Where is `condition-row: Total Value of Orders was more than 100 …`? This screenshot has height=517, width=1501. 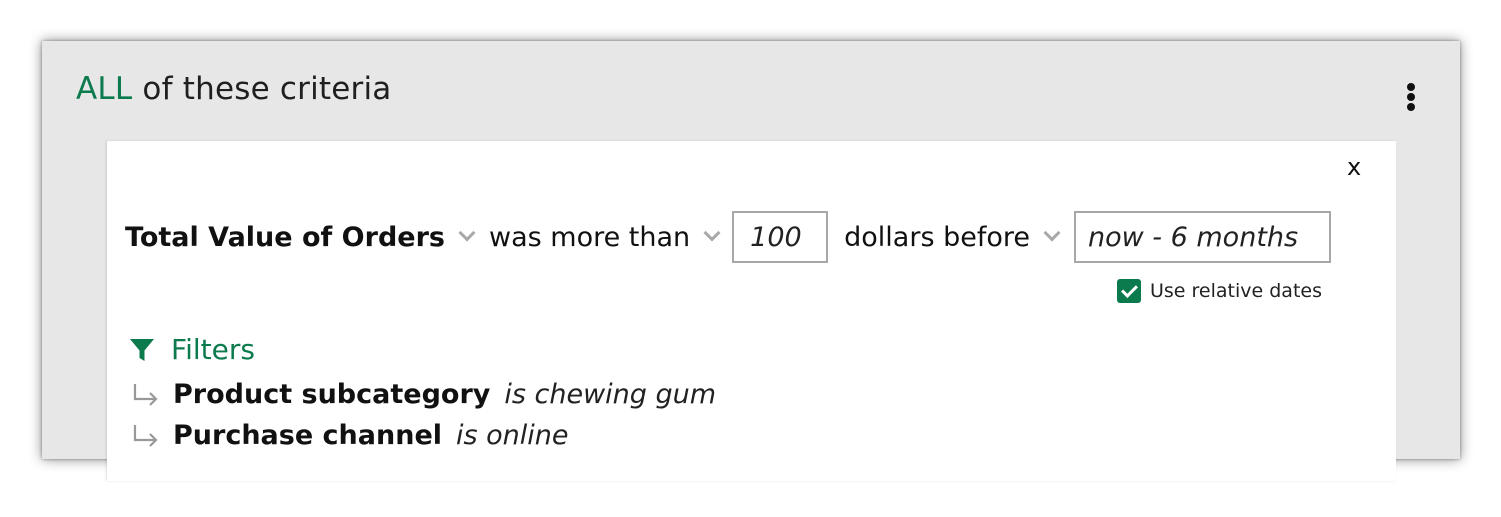
condition-row: Total Value of Orders was more than 100 … is located at coordinates (728, 237).